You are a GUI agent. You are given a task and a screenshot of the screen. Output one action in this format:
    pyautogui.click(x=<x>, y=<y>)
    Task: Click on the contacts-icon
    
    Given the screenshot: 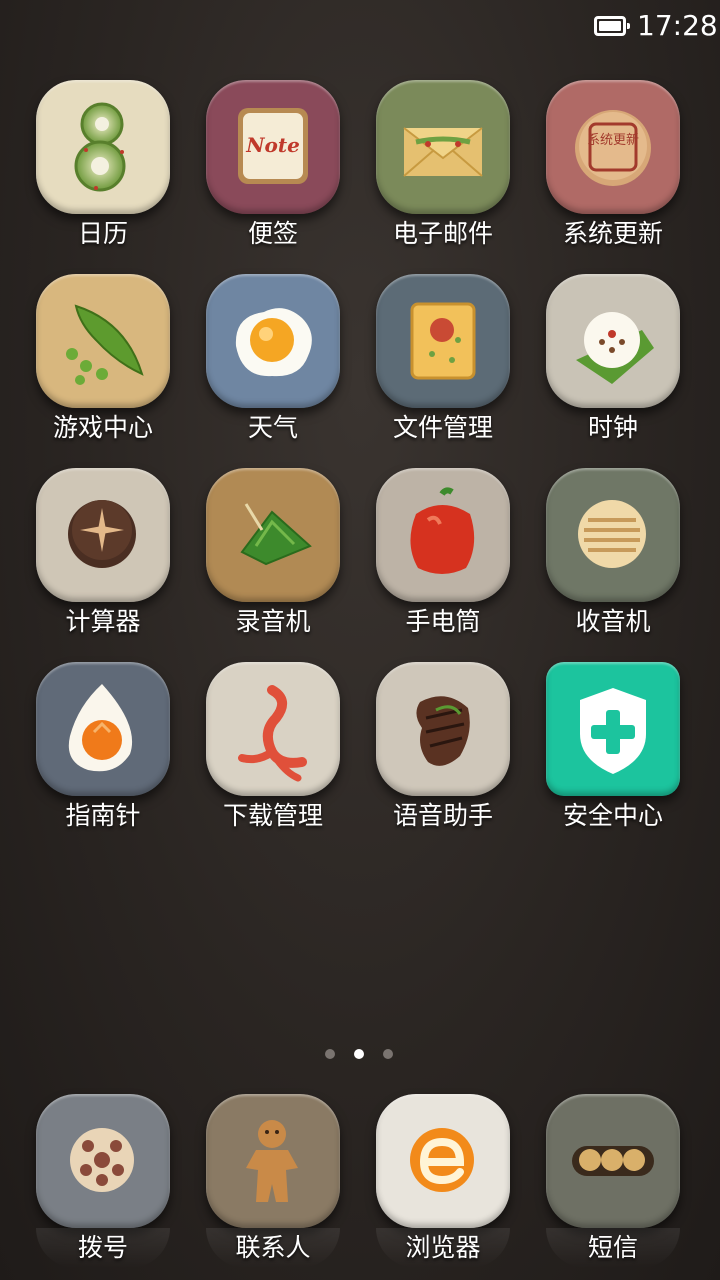 What is the action you would take?
    pyautogui.click(x=273, y=1161)
    